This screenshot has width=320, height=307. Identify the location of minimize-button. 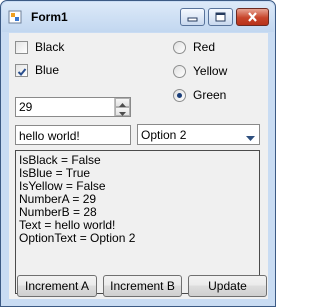
(192, 17).